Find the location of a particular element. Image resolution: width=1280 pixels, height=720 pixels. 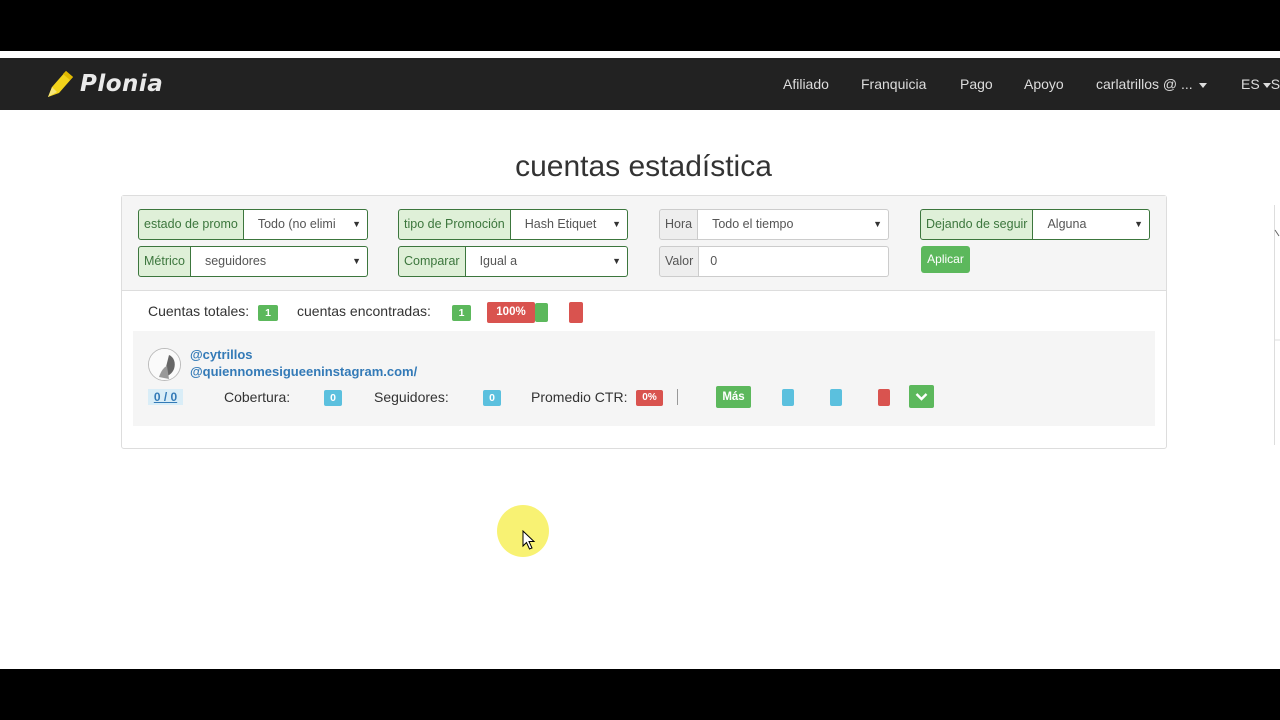

nav-afiliado: Afiliado is located at coordinates (806, 84).